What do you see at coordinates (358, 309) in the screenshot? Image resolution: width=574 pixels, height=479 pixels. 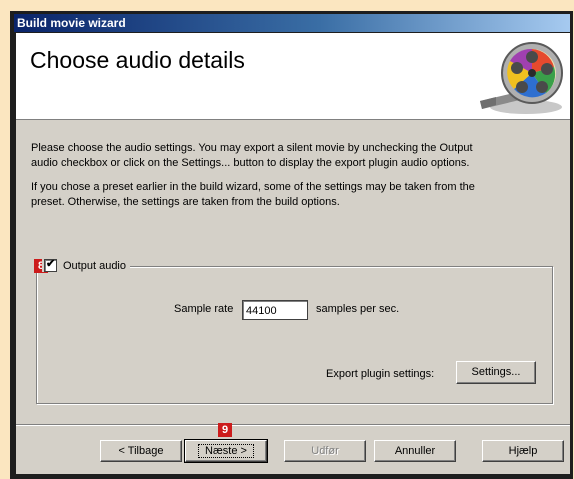 I see `sample-rate-unit: samples per sec.` at bounding box center [358, 309].